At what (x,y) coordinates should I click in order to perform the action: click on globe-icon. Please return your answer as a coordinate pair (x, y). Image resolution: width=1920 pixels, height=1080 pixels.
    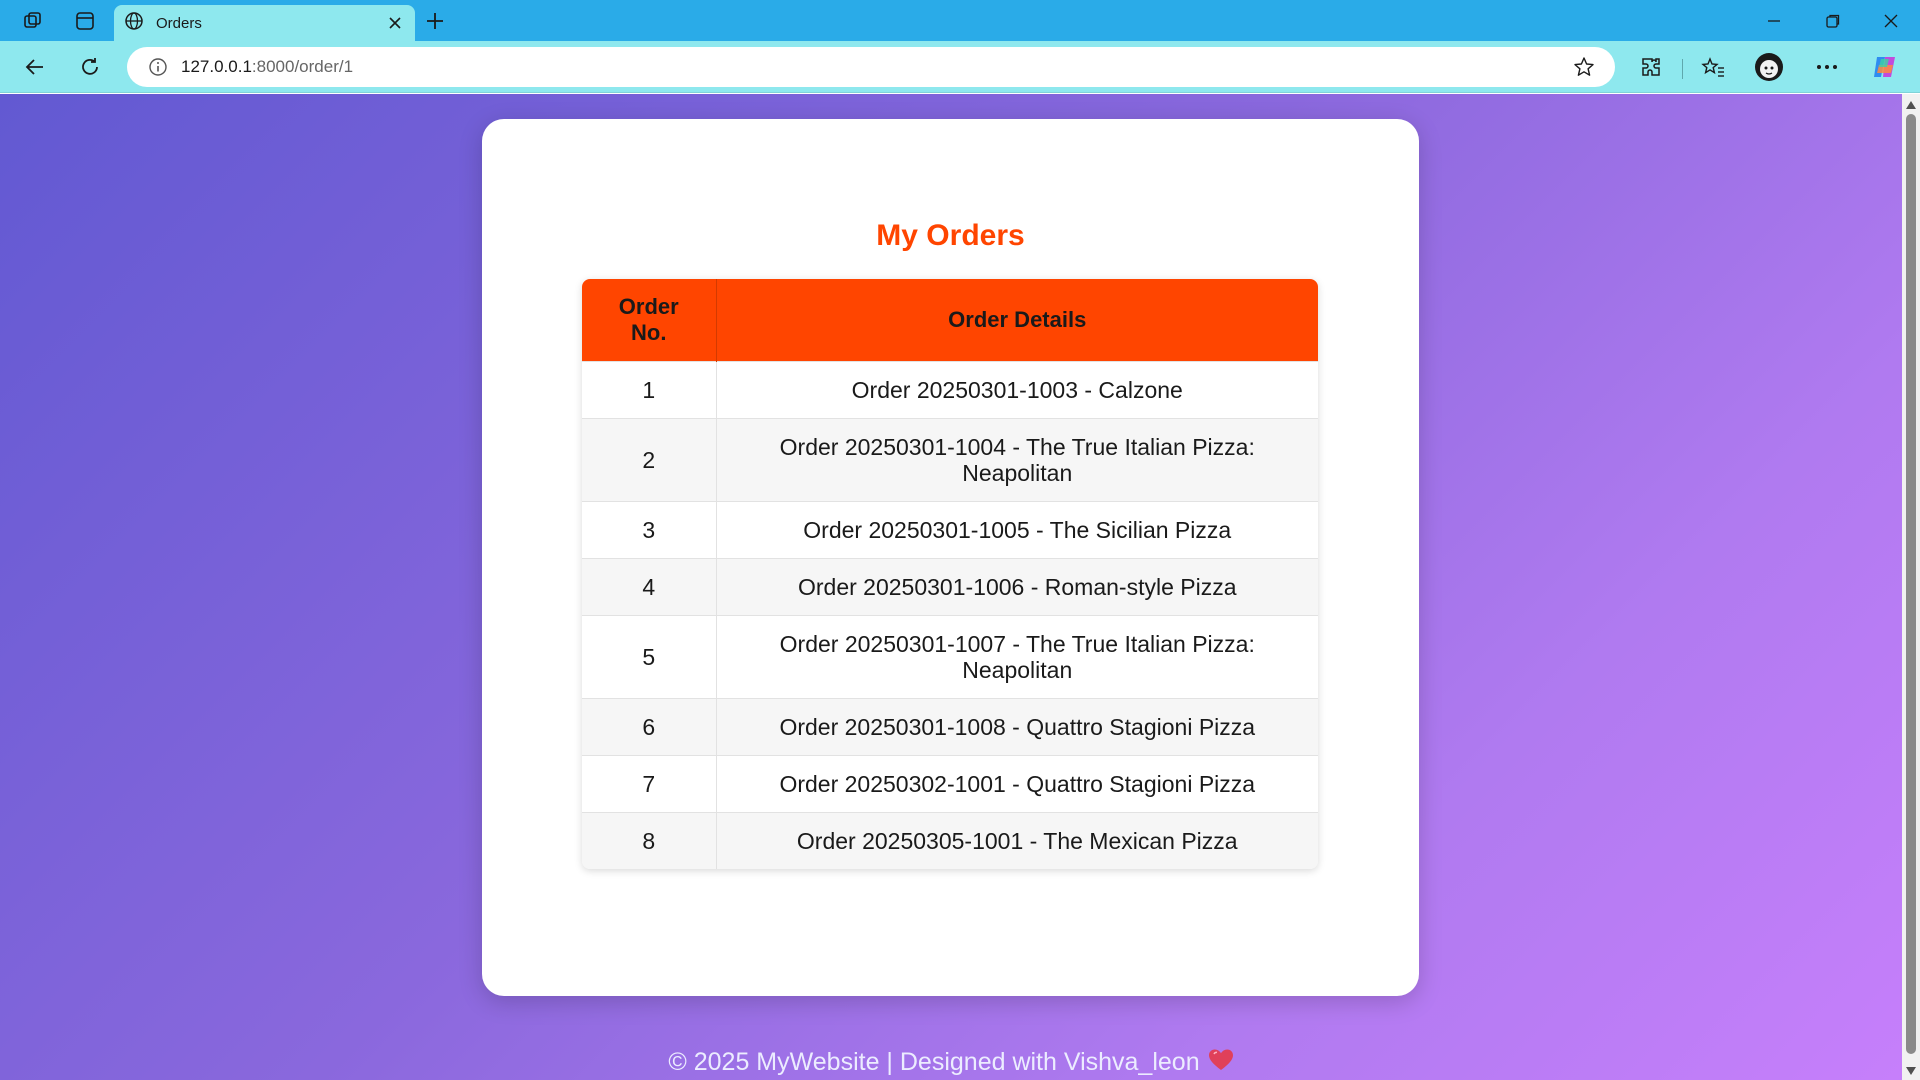
    Looking at the image, I should click on (134, 23).